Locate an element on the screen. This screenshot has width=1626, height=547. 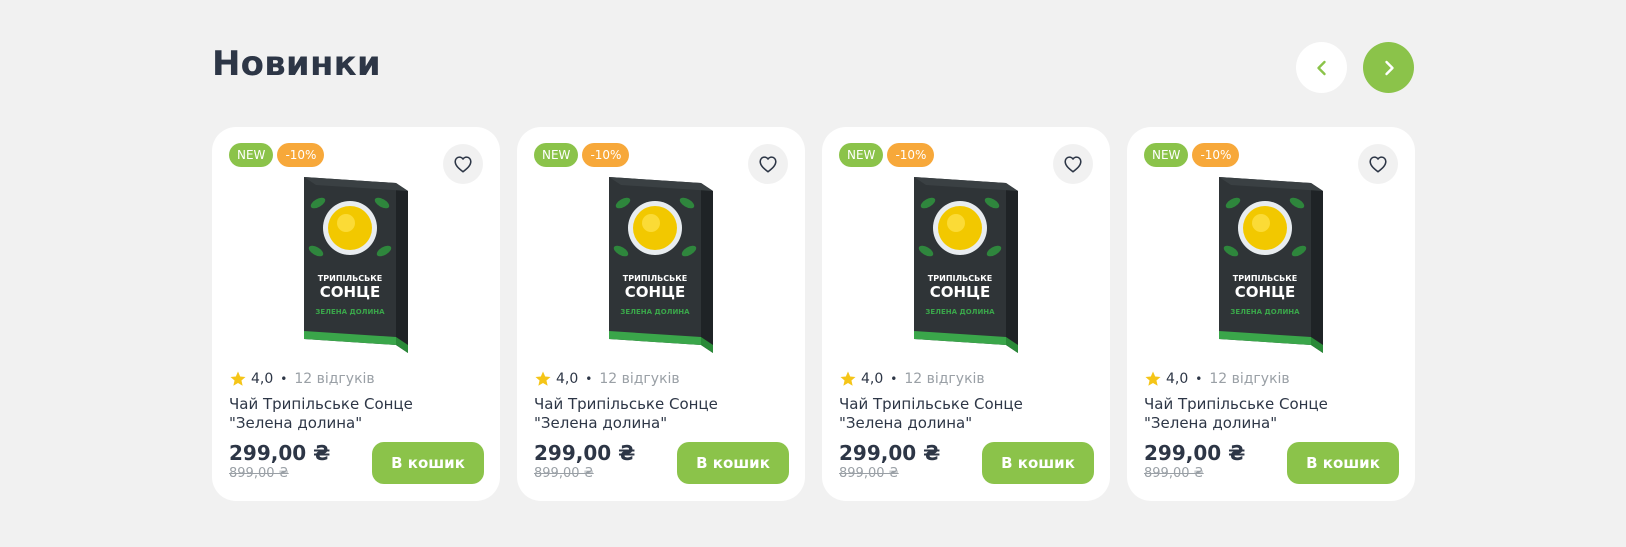
section-title: Новинки is located at coordinates (296, 64).